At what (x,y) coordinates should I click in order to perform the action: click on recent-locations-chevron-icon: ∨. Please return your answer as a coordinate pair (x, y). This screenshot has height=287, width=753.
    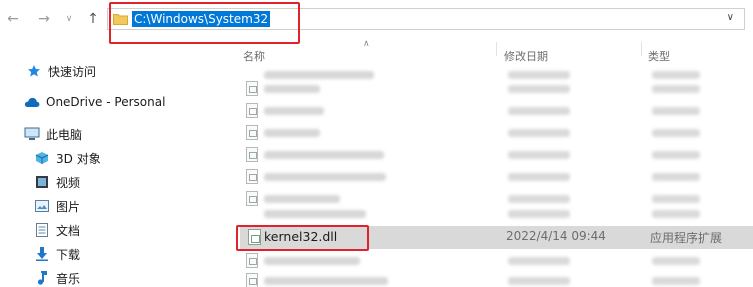
    Looking at the image, I should click on (69, 19).